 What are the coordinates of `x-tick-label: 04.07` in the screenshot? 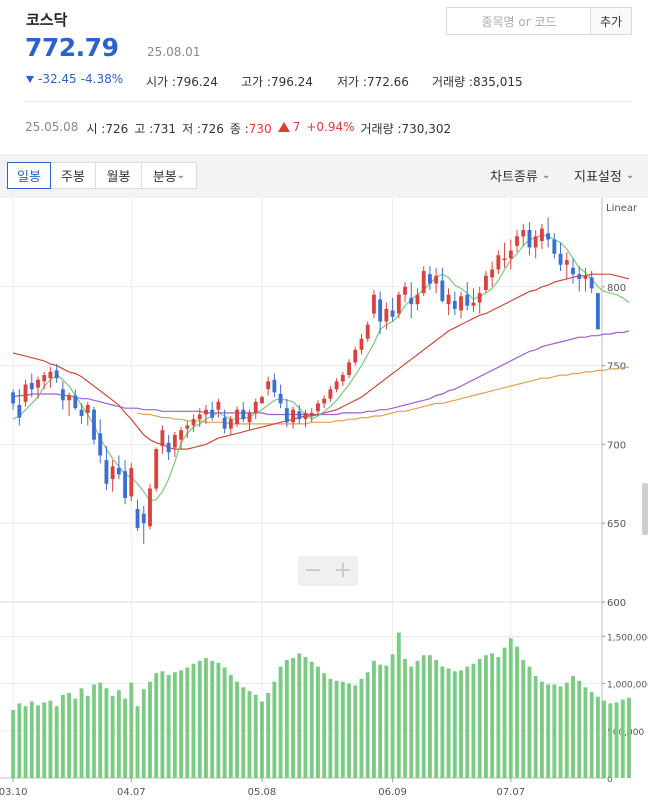 It's located at (131, 792).